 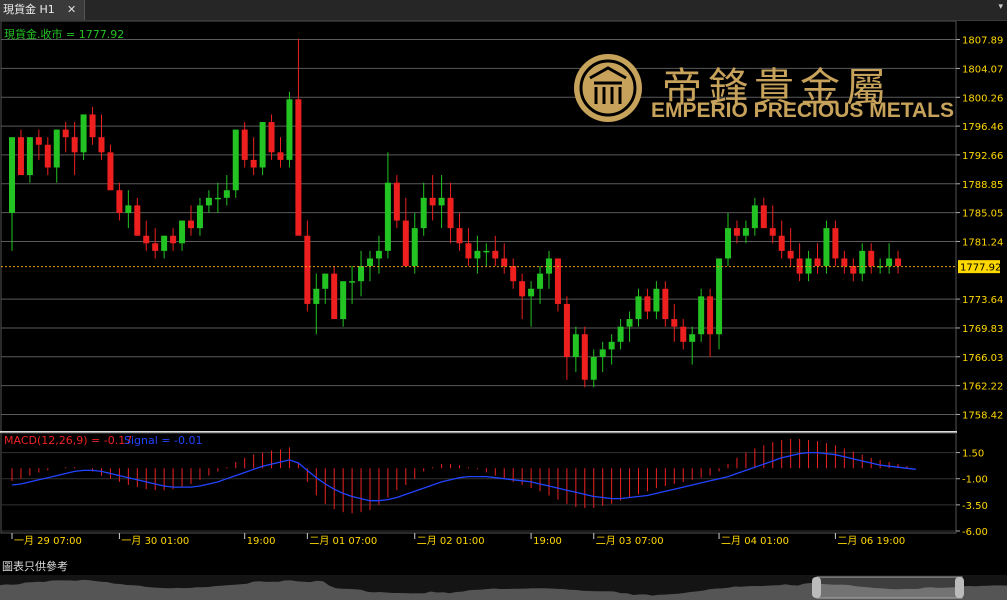 I want to click on scroll-handle-right, so click(x=959, y=587).